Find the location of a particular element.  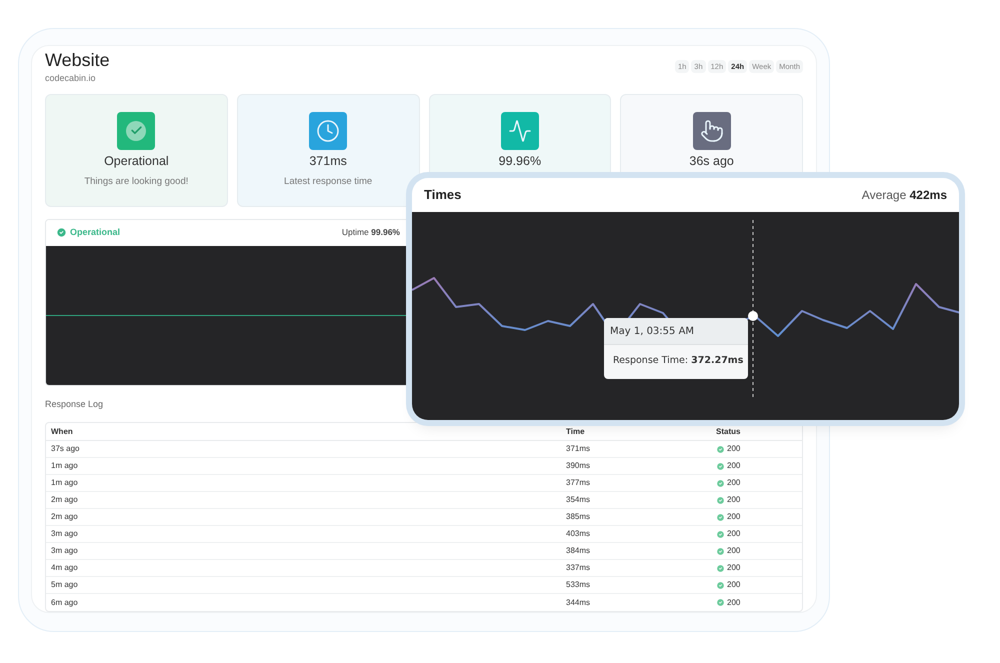

status-check-icon is located at coordinates (61, 232).